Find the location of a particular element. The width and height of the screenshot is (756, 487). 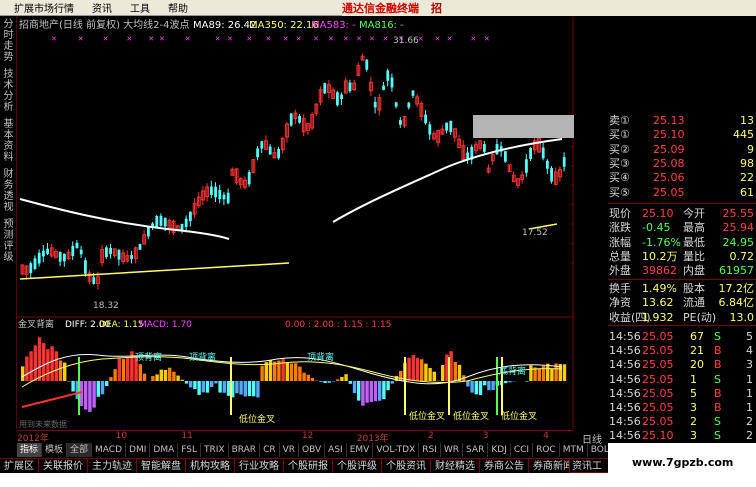

menu-tools: 工具 is located at coordinates (140, 7).